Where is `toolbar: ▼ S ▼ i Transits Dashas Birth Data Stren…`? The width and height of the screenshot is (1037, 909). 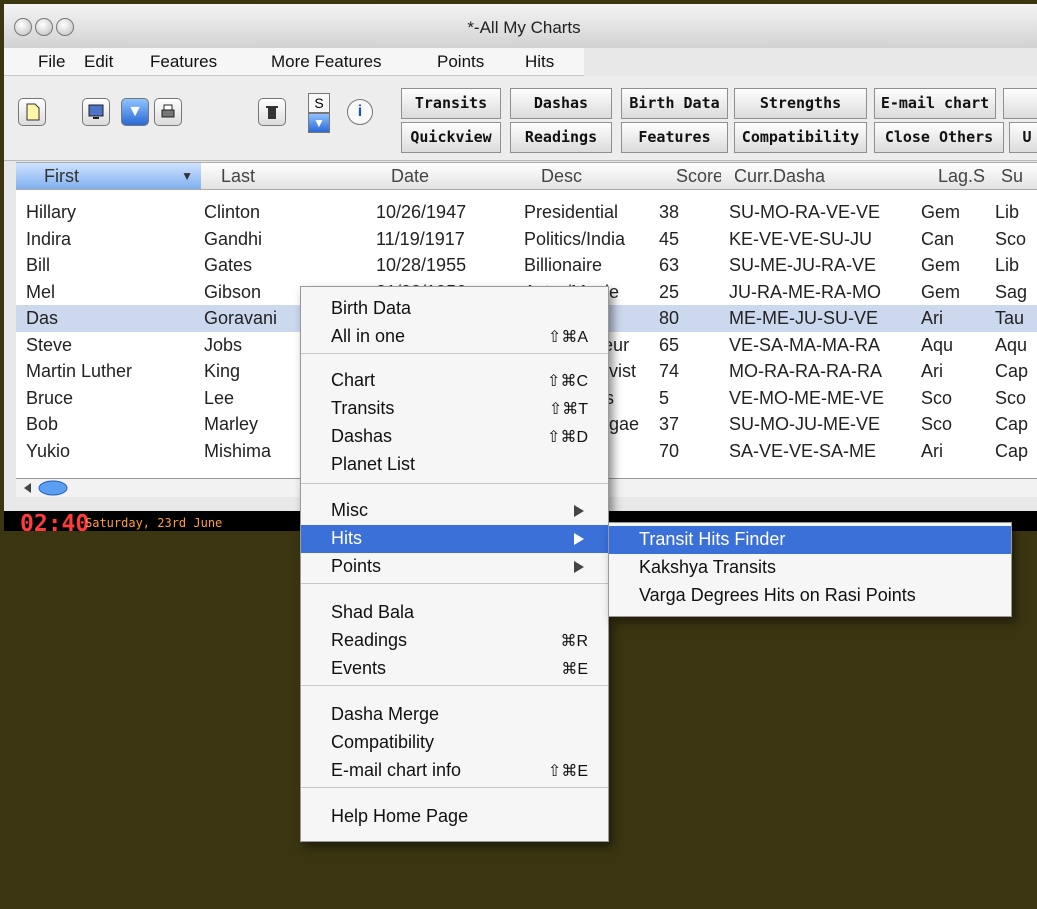 toolbar: ▼ S ▼ i Transits Dashas Birth Data Stren… is located at coordinates (520, 118).